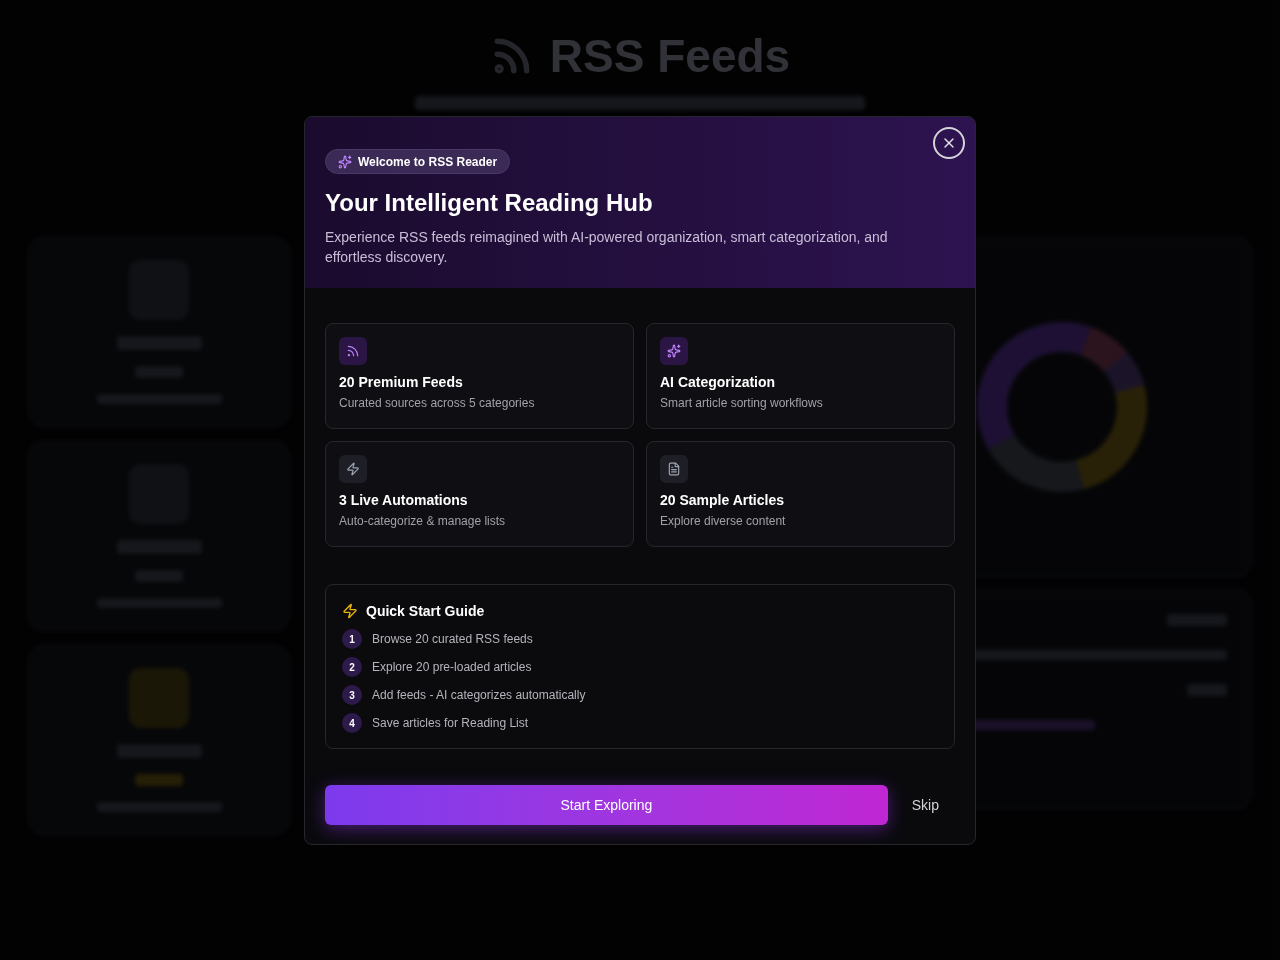 The image size is (1280, 960). I want to click on document-tile-icon, so click(674, 469).